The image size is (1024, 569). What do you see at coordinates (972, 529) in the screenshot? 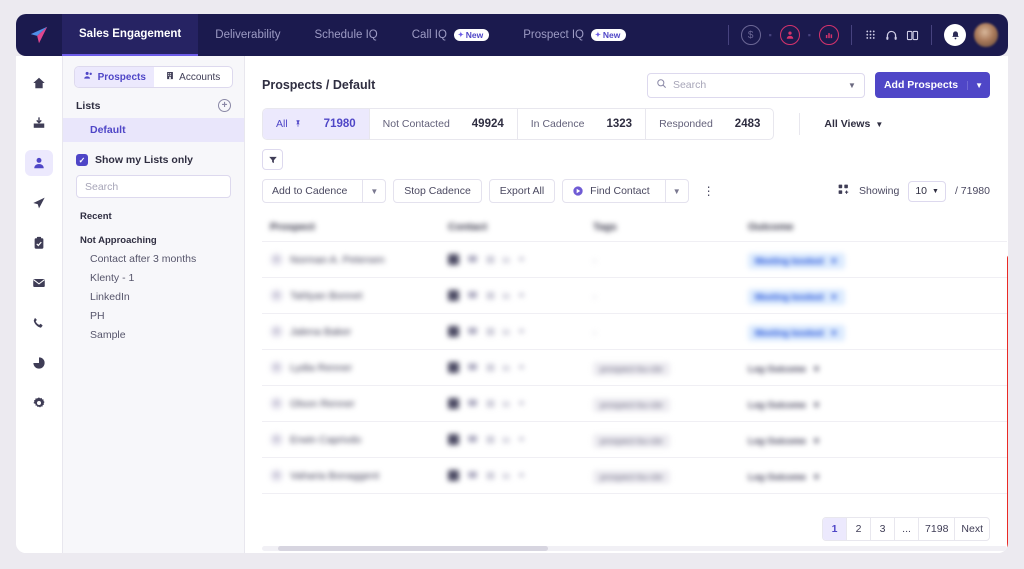
I see `next-page-button: Next` at bounding box center [972, 529].